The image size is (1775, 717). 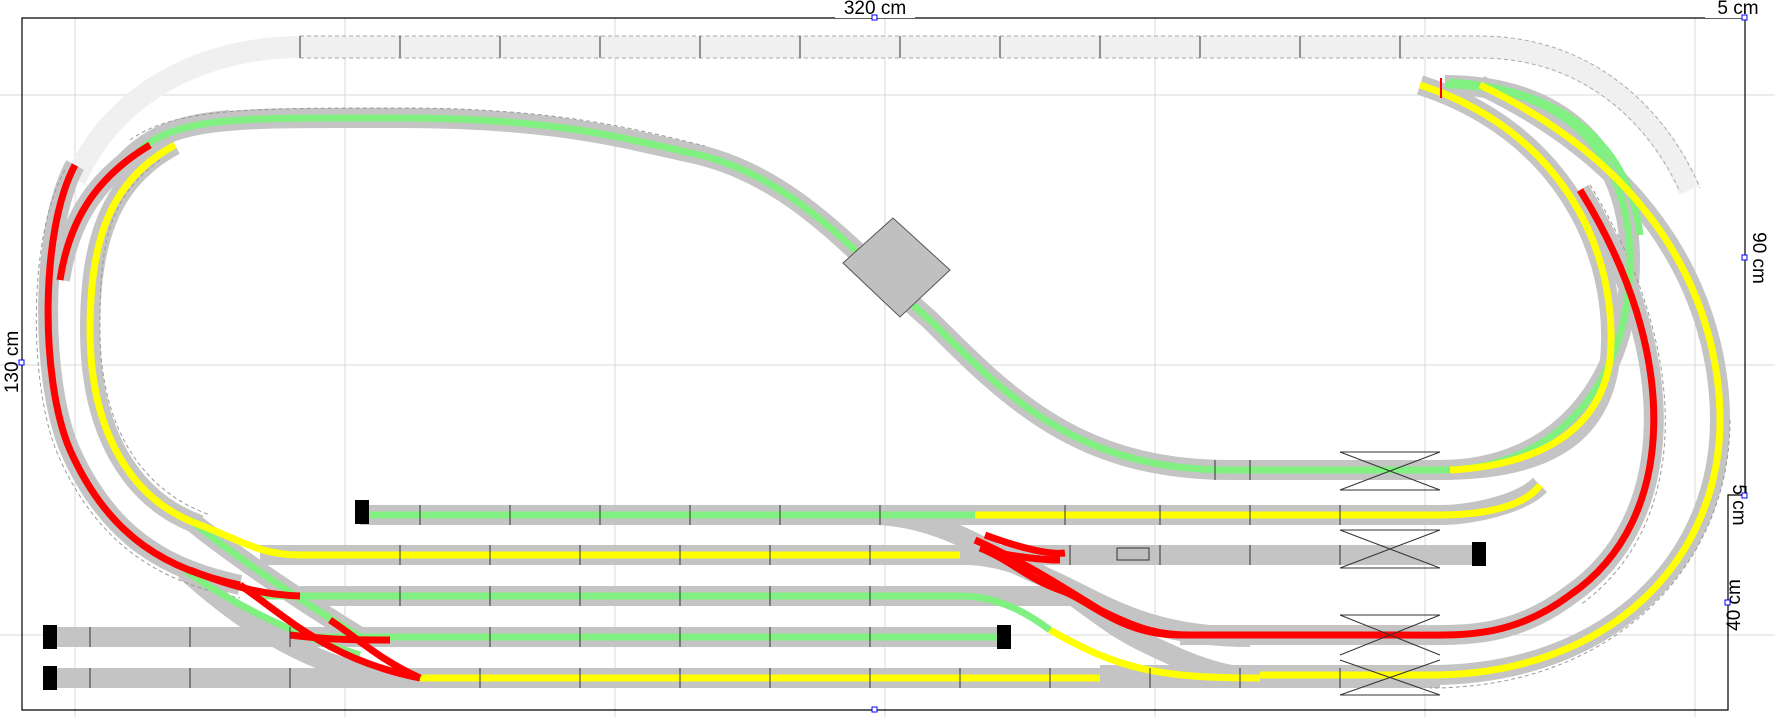 What do you see at coordinates (1737, 9) in the screenshot?
I see `dim-top-right: 5 cm` at bounding box center [1737, 9].